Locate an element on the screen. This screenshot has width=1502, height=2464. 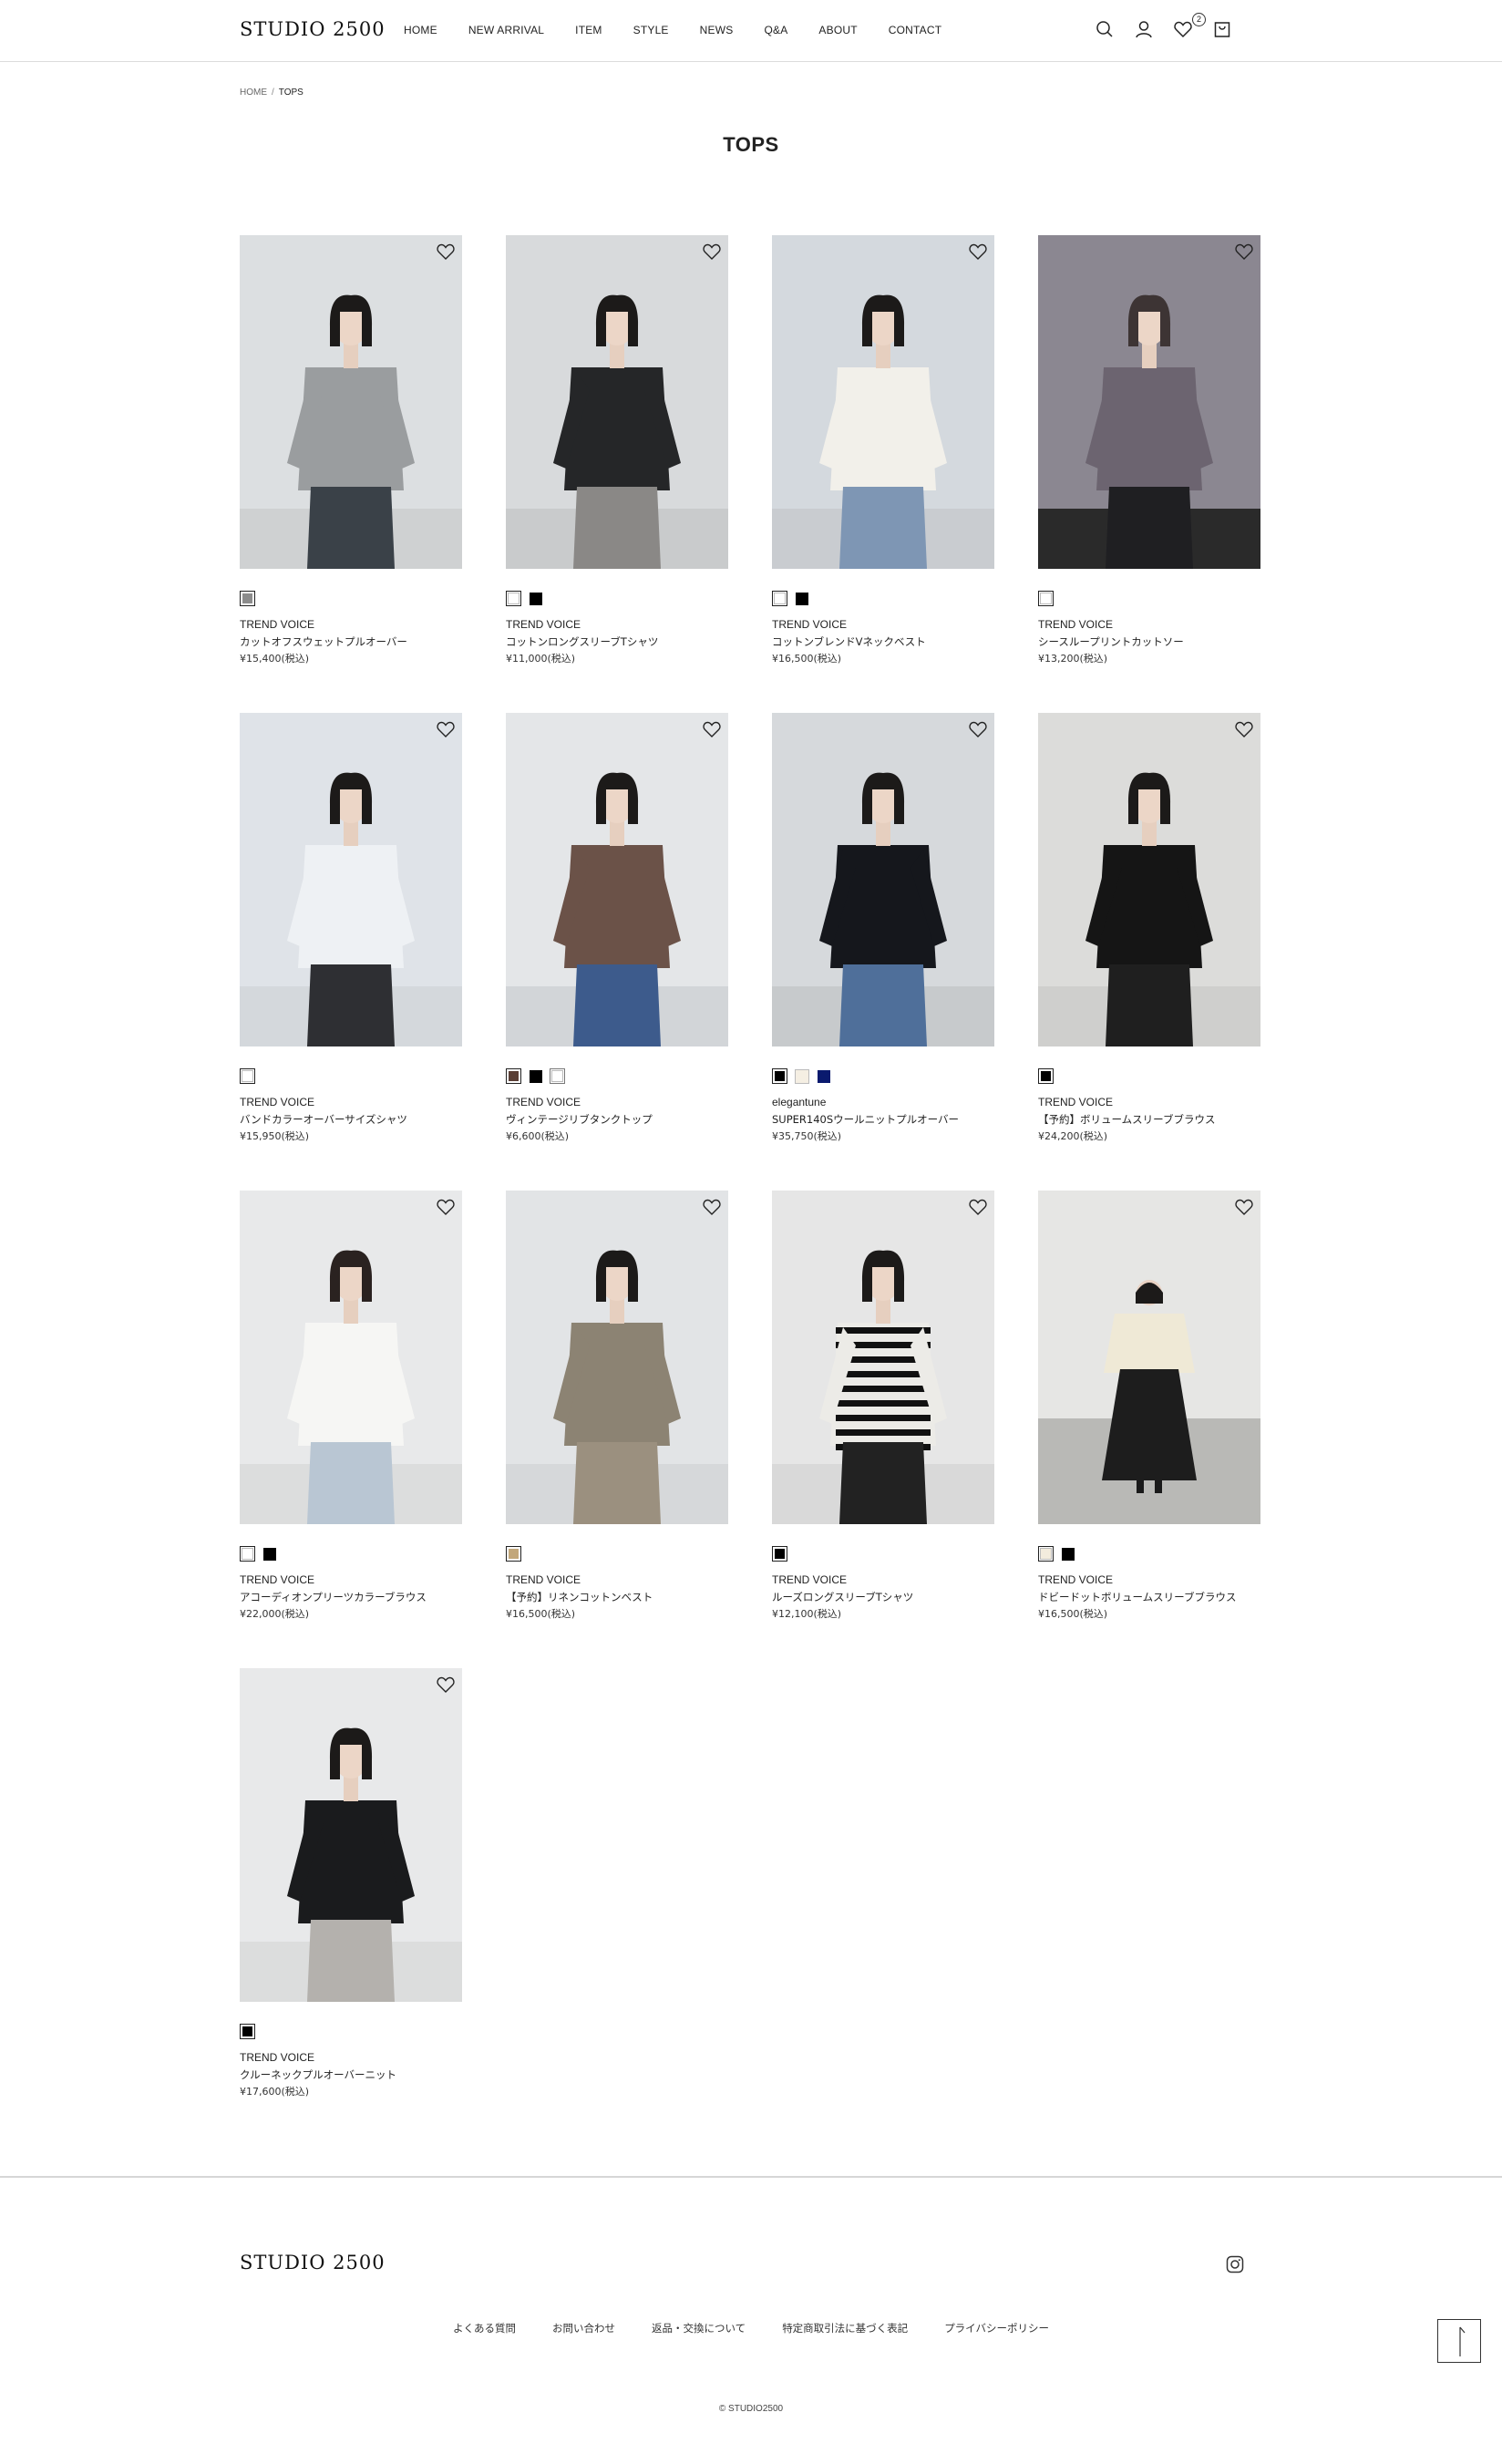
wishlist-icon is located at coordinates (1183, 29).